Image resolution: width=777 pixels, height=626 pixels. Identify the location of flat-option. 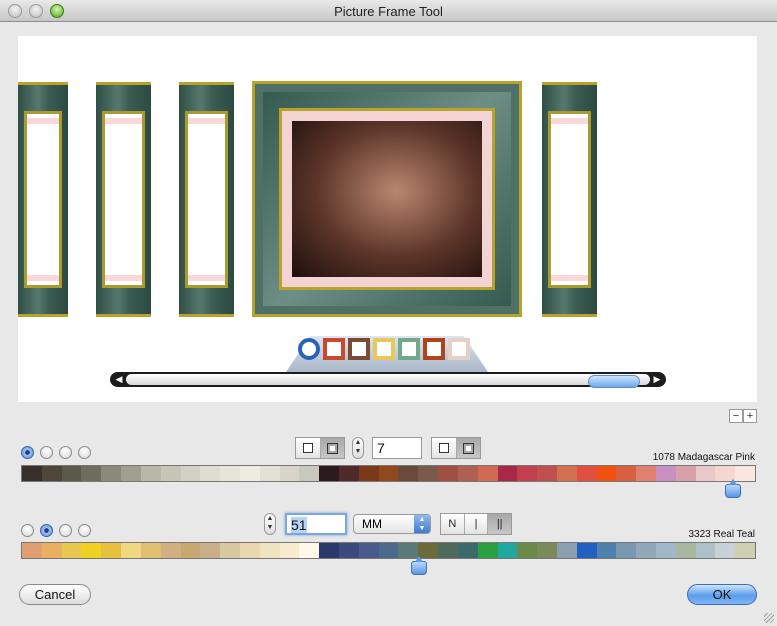
(444, 448).